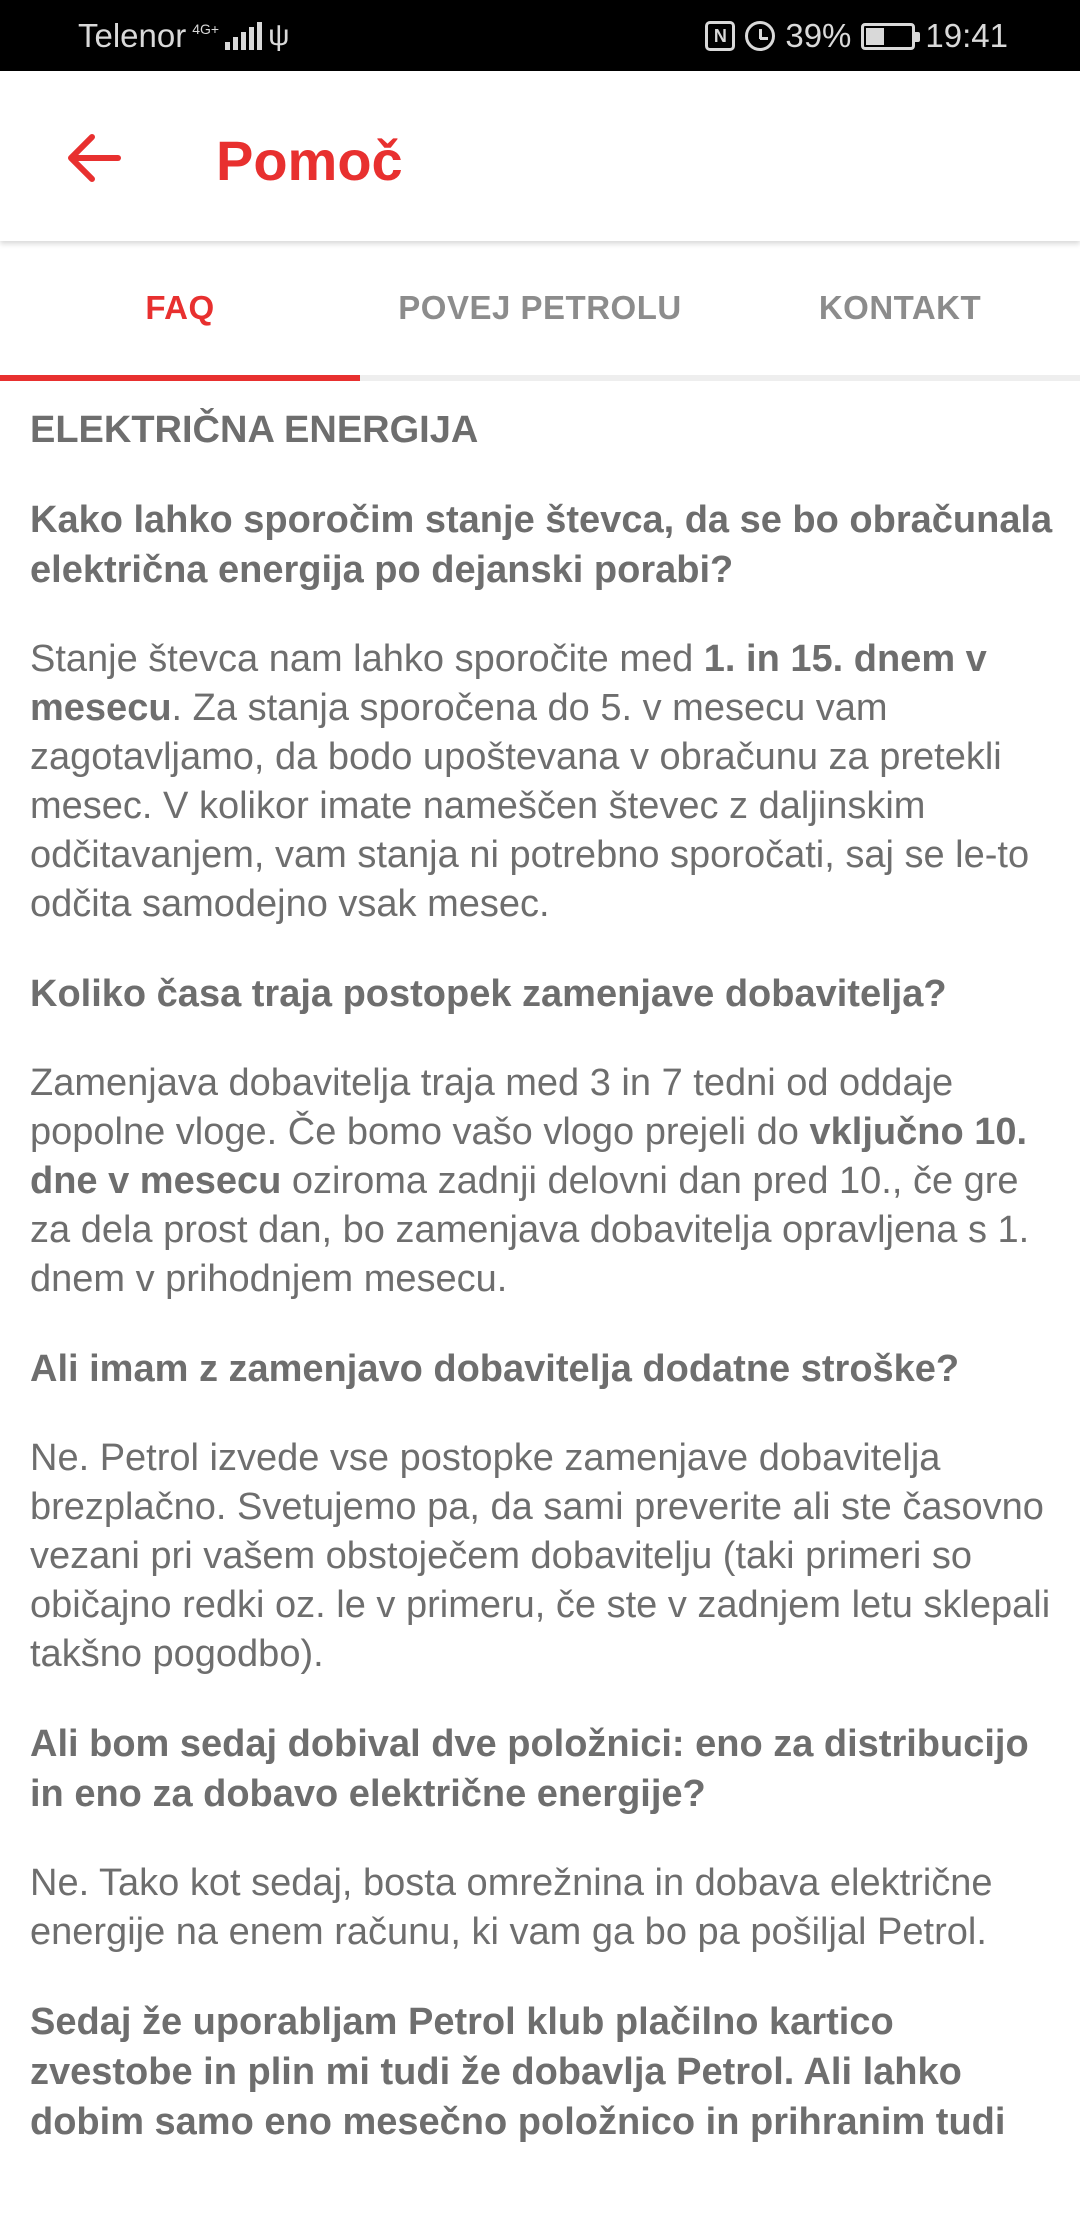  Describe the element at coordinates (720, 36) in the screenshot. I see `nfc-icon: N` at that location.